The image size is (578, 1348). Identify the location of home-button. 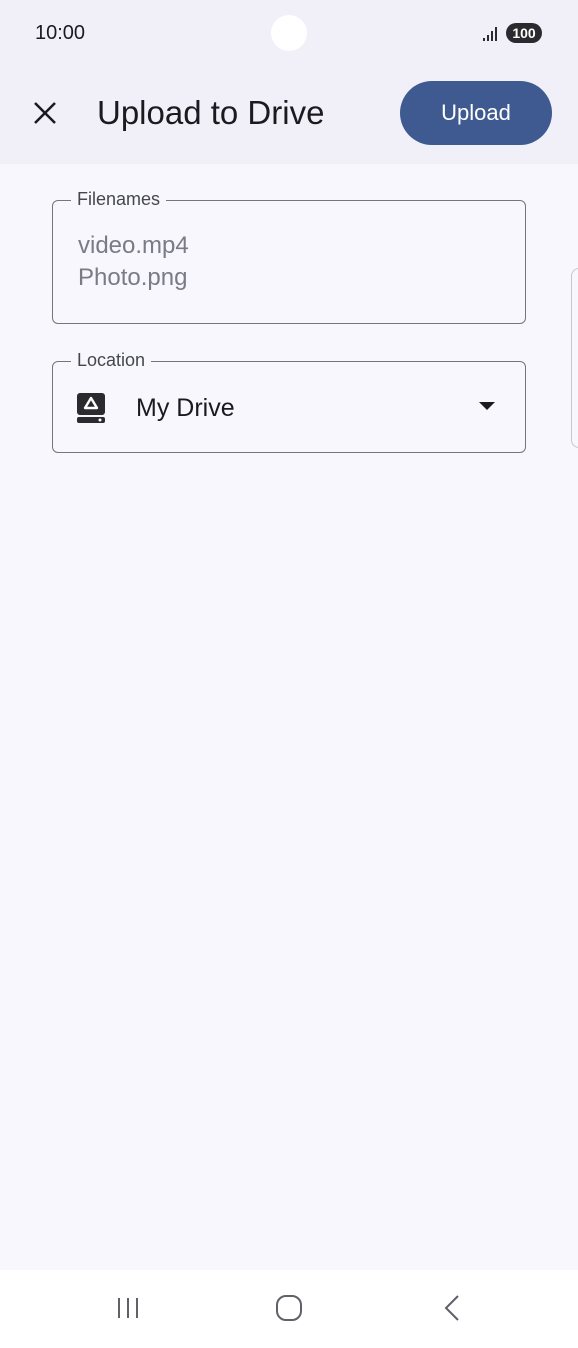
(289, 1308).